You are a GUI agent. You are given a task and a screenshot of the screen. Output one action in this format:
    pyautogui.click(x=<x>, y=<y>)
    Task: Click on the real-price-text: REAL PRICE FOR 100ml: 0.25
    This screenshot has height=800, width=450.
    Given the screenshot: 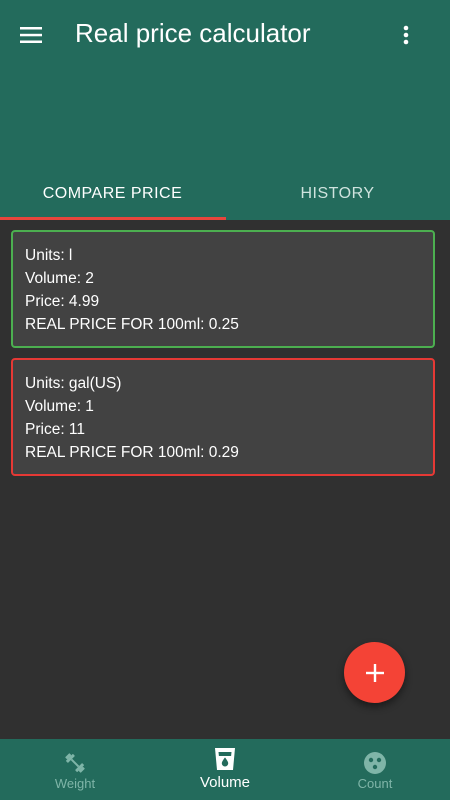 What is the action you would take?
    pyautogui.click(x=132, y=324)
    